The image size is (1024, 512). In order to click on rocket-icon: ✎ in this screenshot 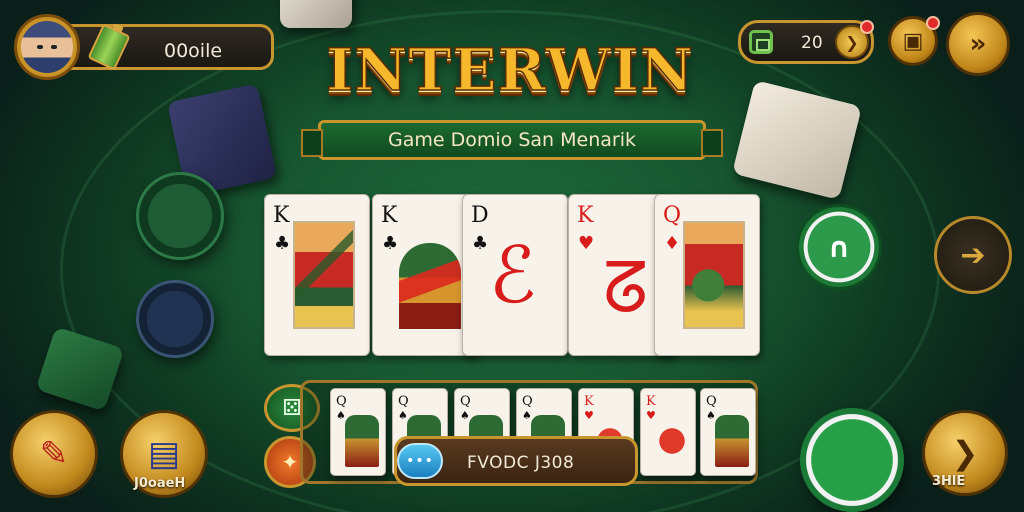, I will do `click(54, 454)`.